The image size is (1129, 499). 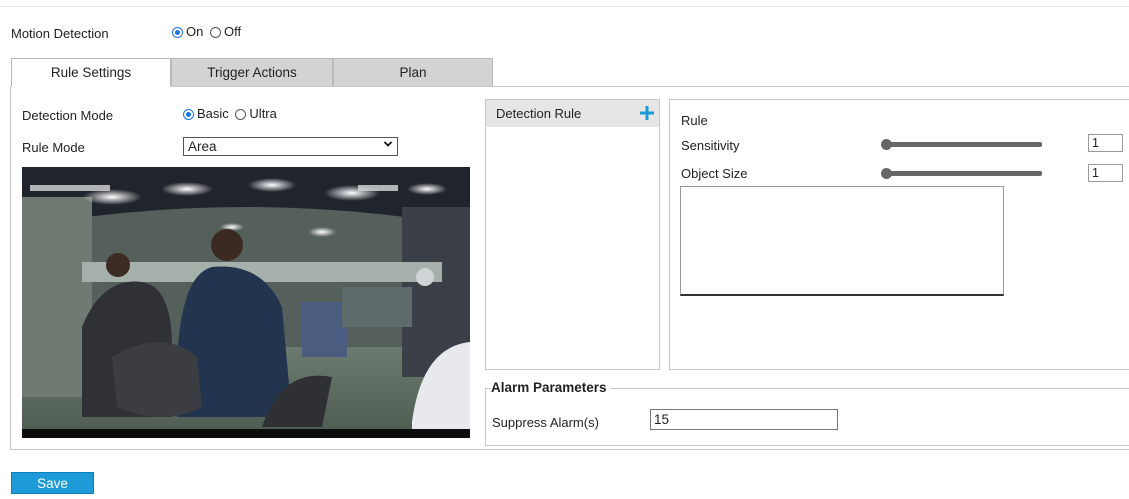 What do you see at coordinates (53, 147) in the screenshot?
I see `rule-mode-label: Rule Mode` at bounding box center [53, 147].